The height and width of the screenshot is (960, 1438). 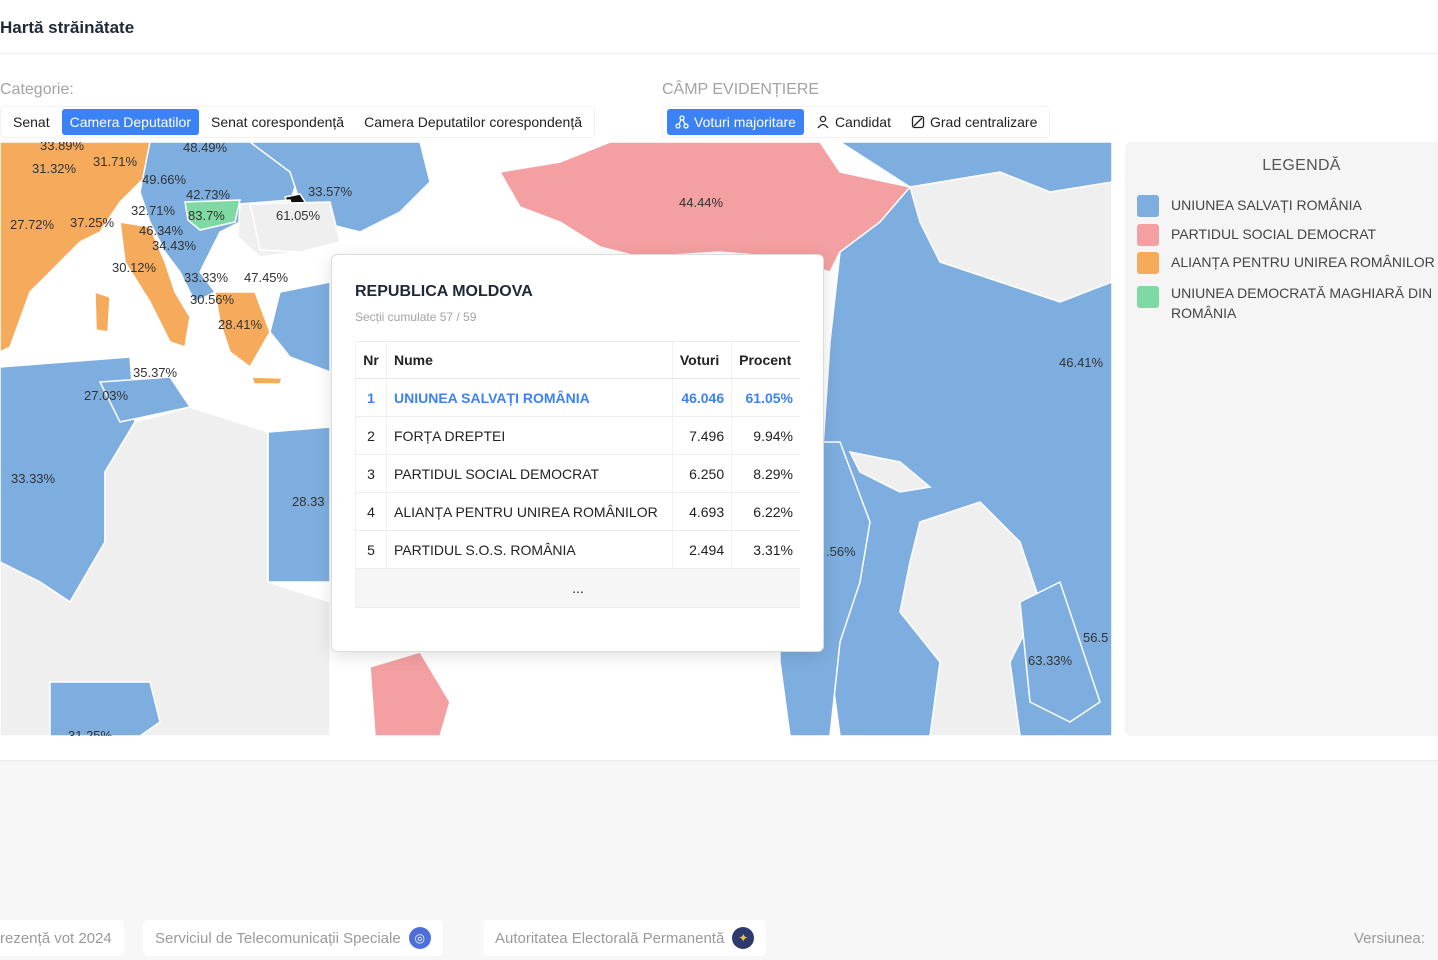 What do you see at coordinates (765, 397) in the screenshot?
I see `cell-percent: 61.05%` at bounding box center [765, 397].